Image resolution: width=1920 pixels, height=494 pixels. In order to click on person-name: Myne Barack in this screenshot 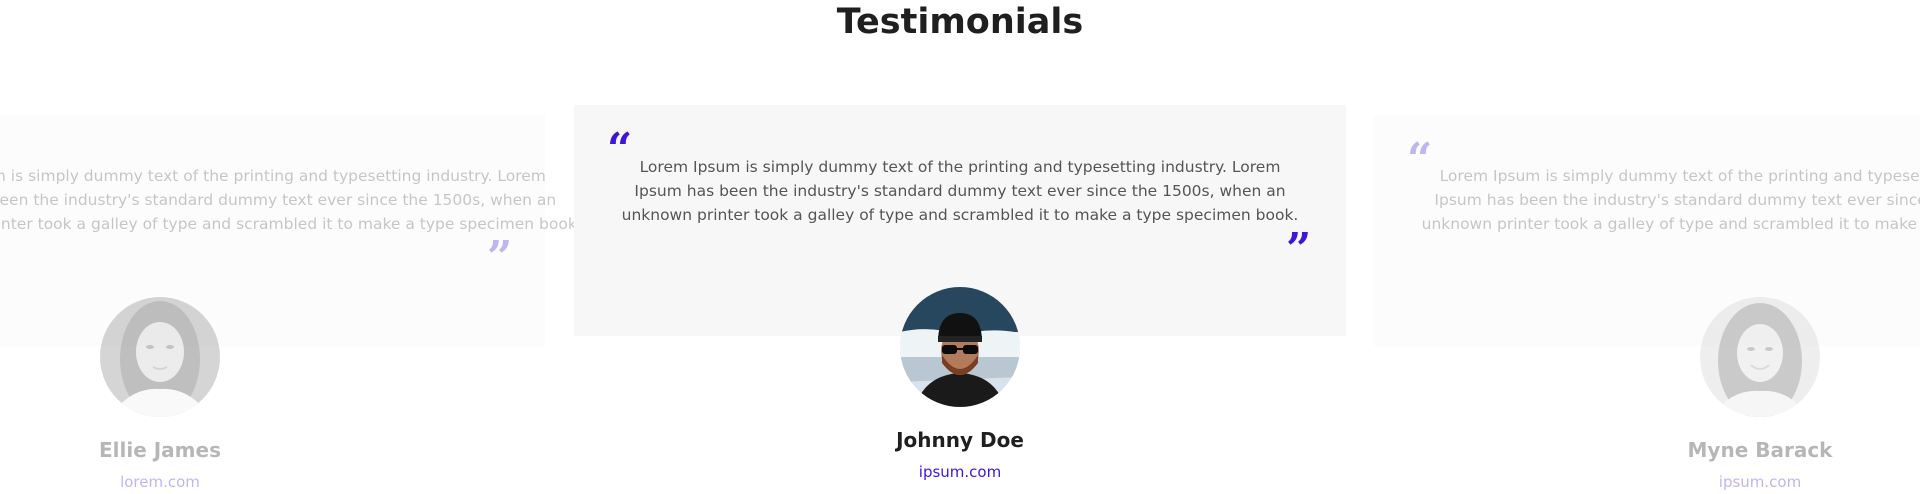, I will do `click(1760, 450)`.